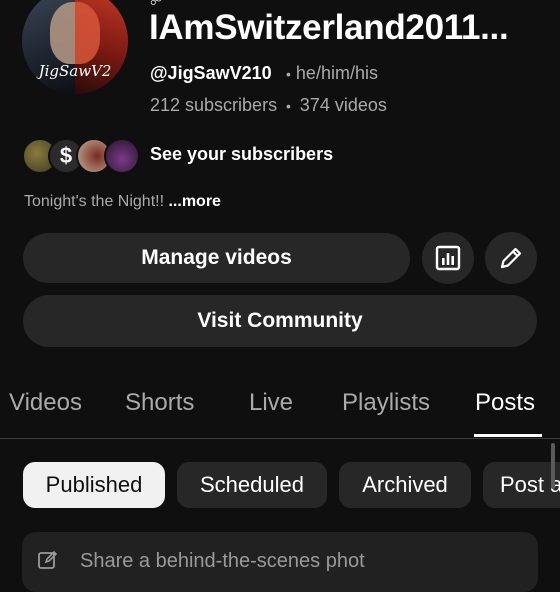  What do you see at coordinates (222, 561) in the screenshot?
I see `composer-placeholder: Share a behind-the-scenes phot` at bounding box center [222, 561].